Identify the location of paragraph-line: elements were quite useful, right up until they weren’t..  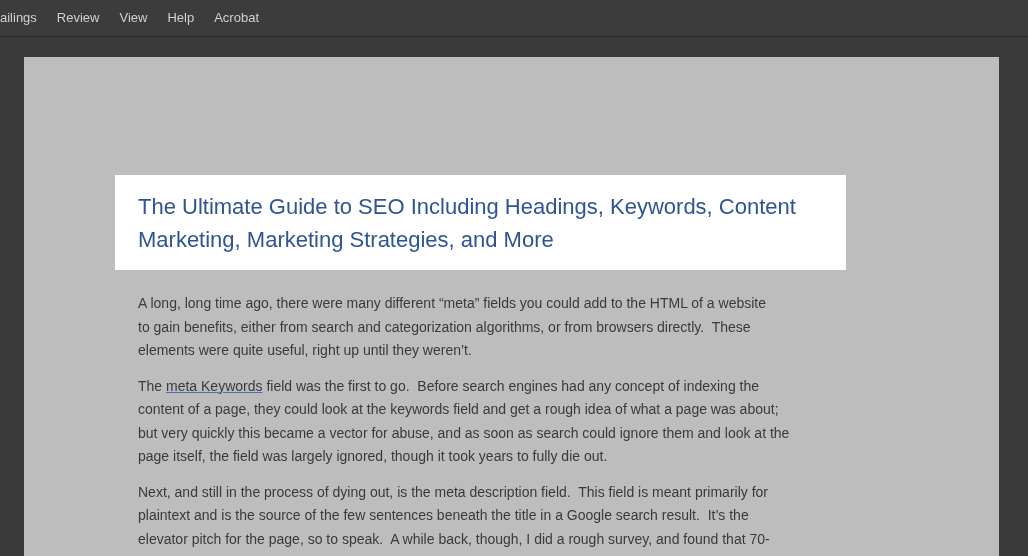
(305, 351).